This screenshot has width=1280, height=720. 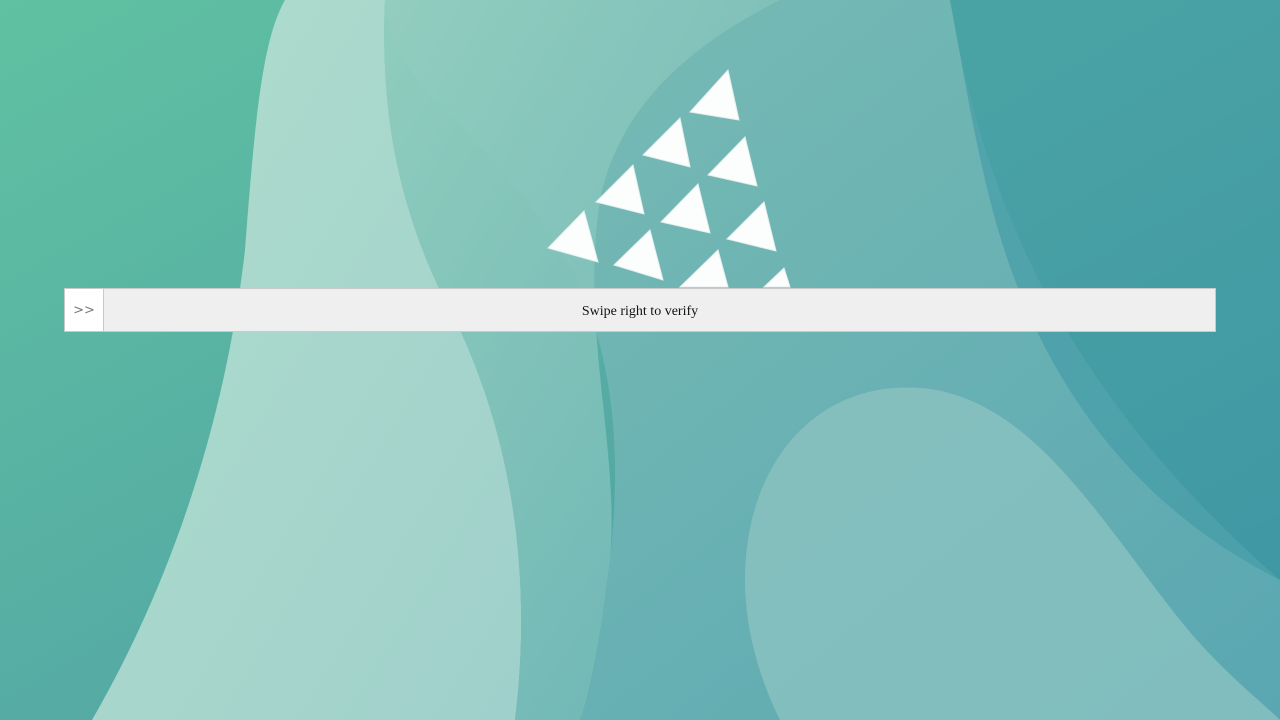 I want to click on double-chevron-right-icon: >>, so click(x=84, y=310).